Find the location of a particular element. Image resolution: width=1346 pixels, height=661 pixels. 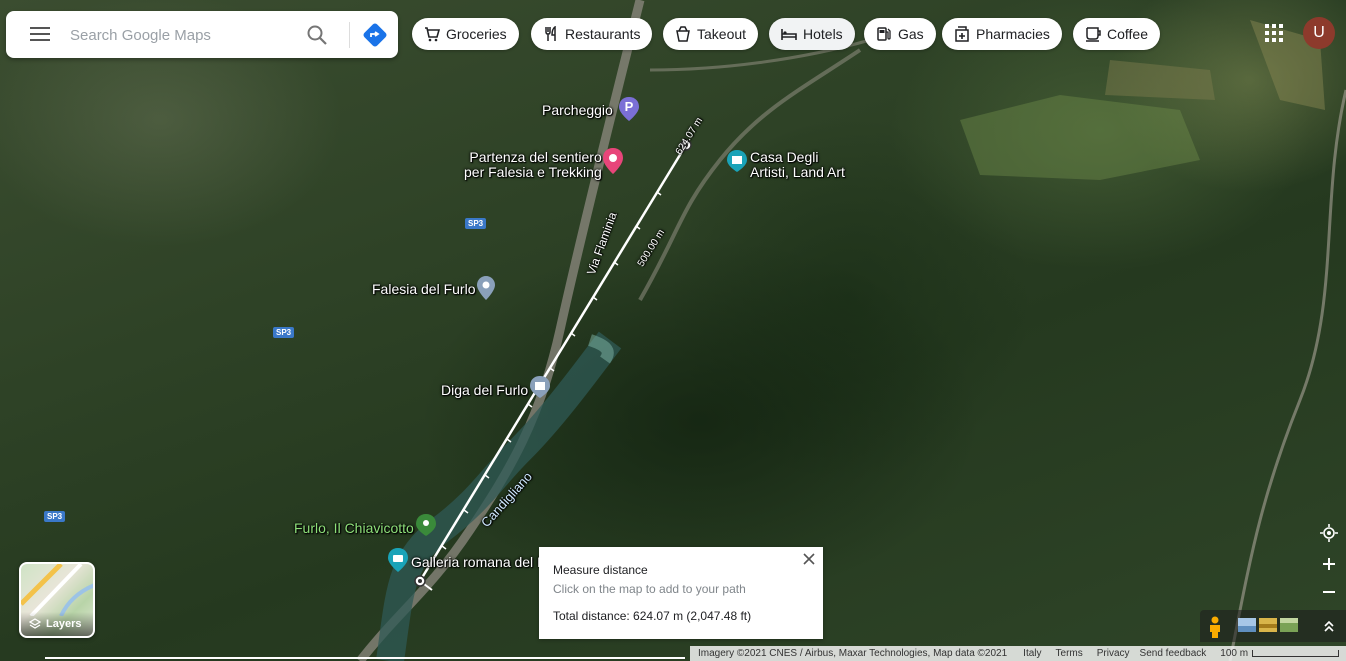

country-link: Italy is located at coordinates (1032, 653).